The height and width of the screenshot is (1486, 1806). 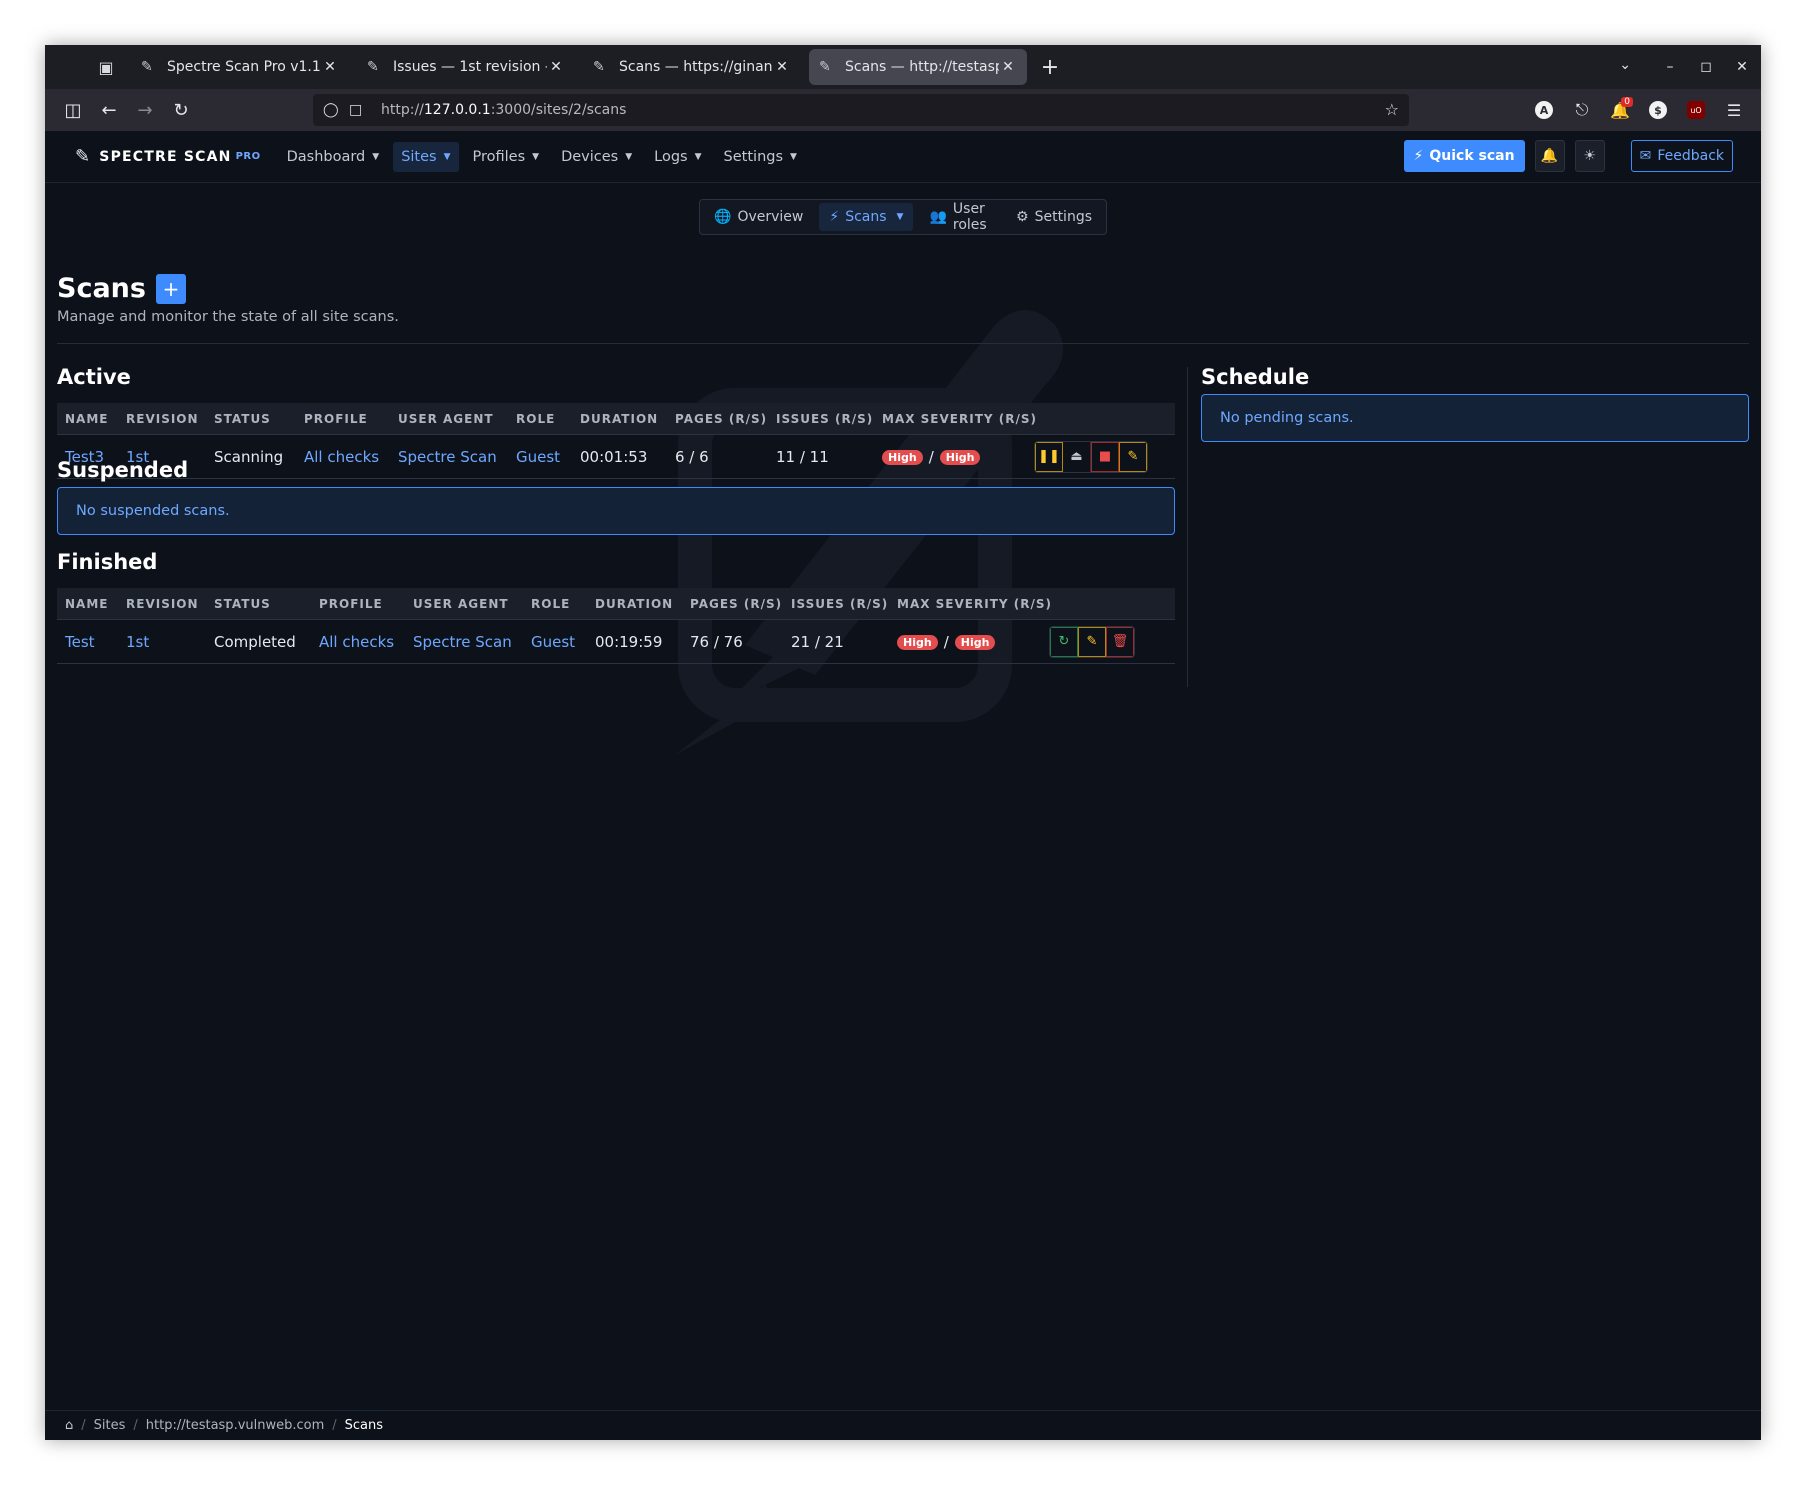 What do you see at coordinates (922, 67) in the screenshot?
I see `tab-title: Scans — http://testasp.vuli` at bounding box center [922, 67].